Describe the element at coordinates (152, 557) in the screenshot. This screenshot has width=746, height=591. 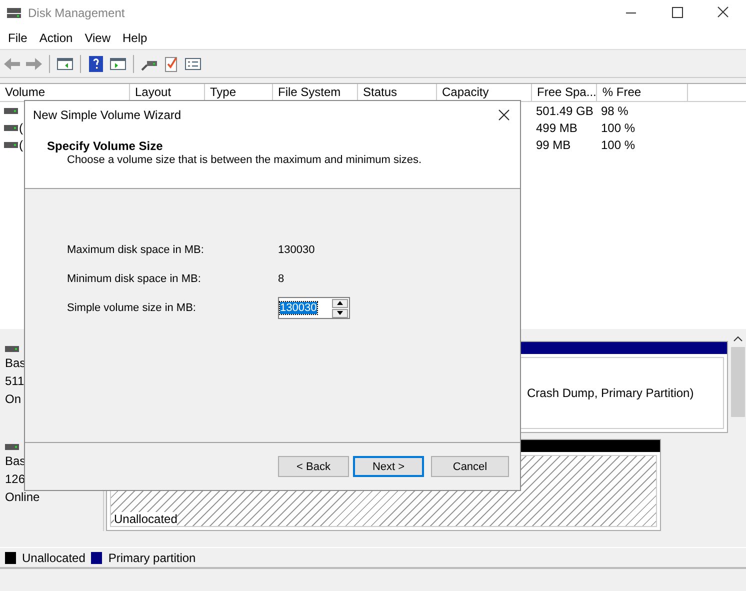
I see `legend-label: Primary partition` at that location.